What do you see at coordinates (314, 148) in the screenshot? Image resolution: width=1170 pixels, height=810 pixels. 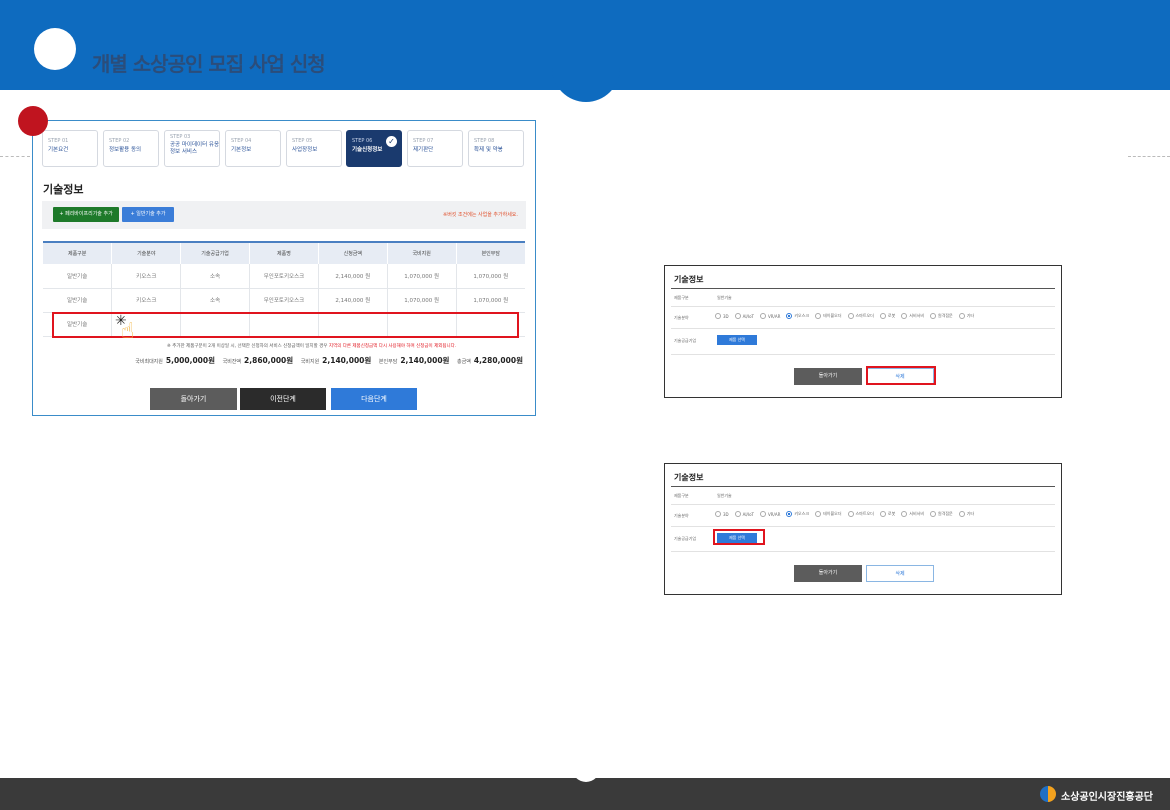 I see `step-5: STEP 05 사업장정보` at bounding box center [314, 148].